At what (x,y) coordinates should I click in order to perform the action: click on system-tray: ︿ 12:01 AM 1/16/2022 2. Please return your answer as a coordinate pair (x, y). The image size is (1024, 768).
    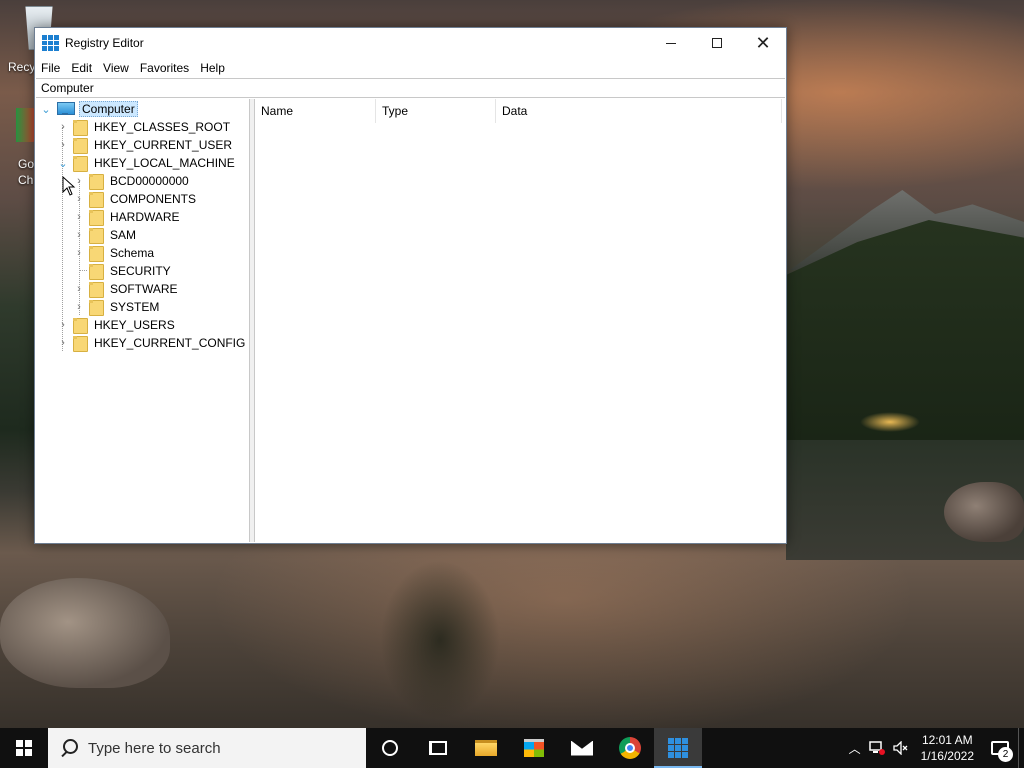
    Looking at the image, I should click on (934, 748).